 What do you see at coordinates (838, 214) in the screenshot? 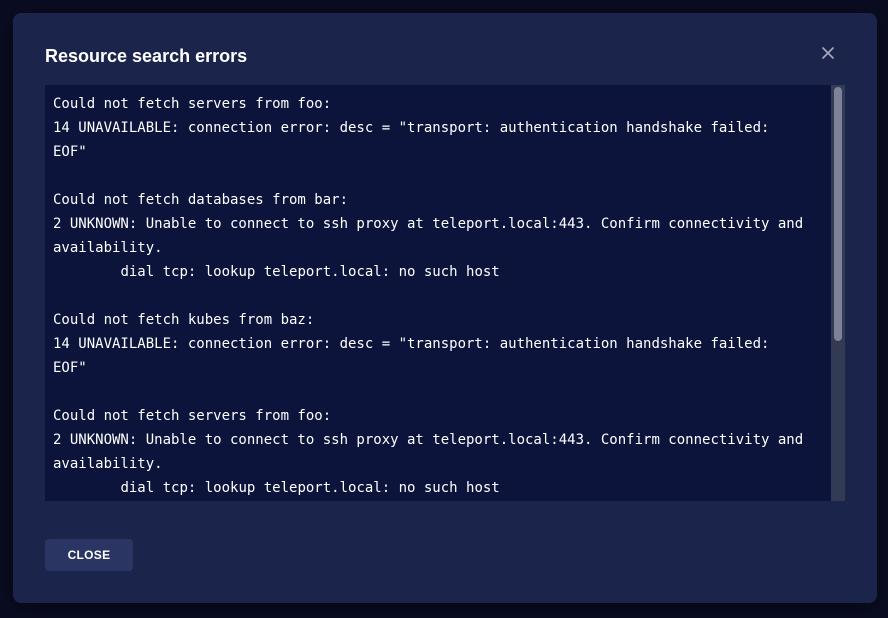
I see `scrollbar-thumb` at bounding box center [838, 214].